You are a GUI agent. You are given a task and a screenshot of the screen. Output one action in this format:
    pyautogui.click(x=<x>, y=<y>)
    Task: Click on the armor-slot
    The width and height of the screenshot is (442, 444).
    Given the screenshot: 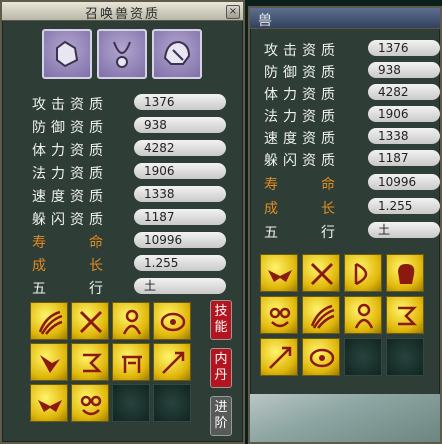 What is the action you would take?
    pyautogui.click(x=67, y=54)
    